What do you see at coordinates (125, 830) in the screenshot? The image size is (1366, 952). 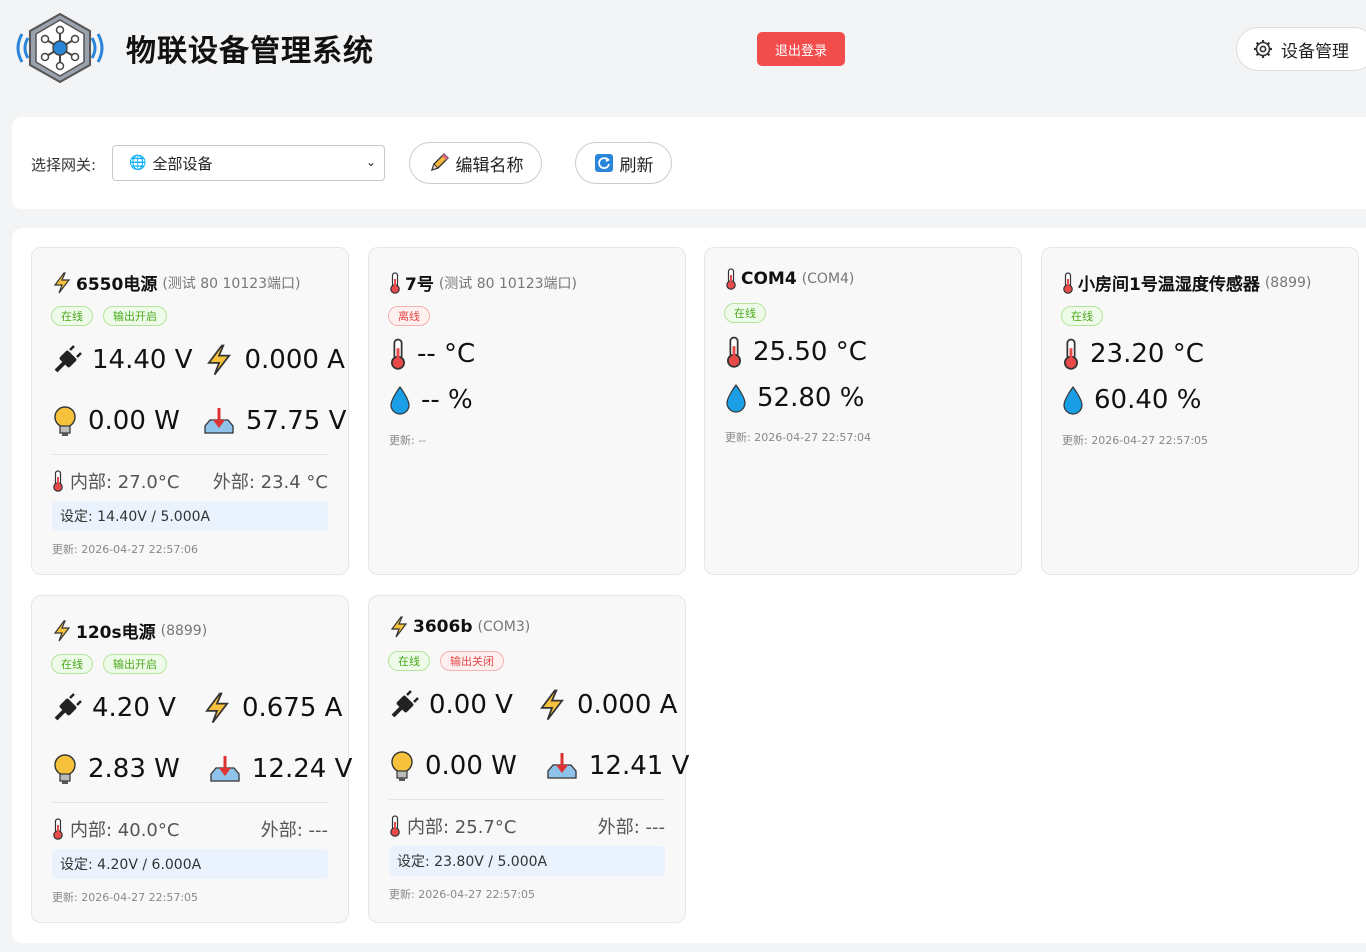 I see `internal-temp-value: 内部: 40.0°C` at bounding box center [125, 830].